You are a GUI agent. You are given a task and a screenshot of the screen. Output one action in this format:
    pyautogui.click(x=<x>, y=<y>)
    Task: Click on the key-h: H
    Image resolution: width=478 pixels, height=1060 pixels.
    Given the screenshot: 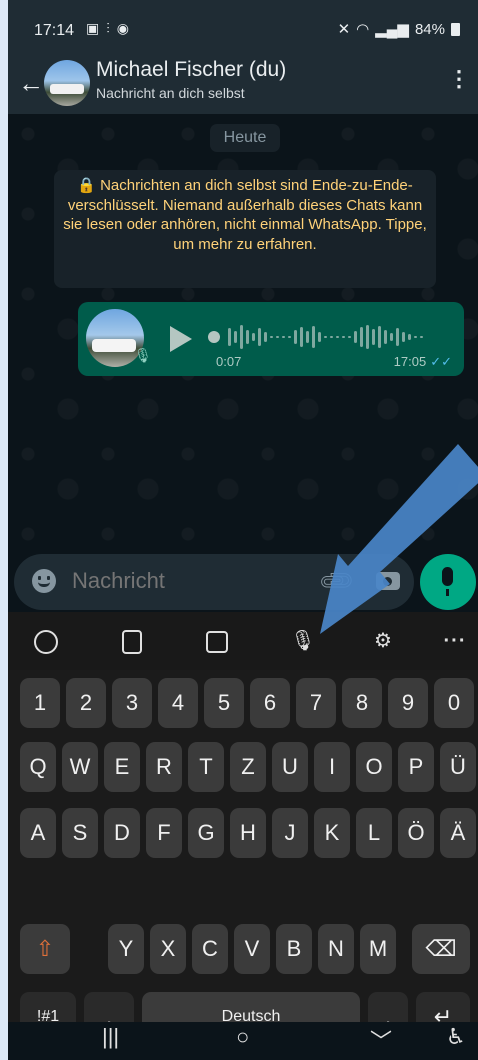 What is the action you would take?
    pyautogui.click(x=248, y=833)
    